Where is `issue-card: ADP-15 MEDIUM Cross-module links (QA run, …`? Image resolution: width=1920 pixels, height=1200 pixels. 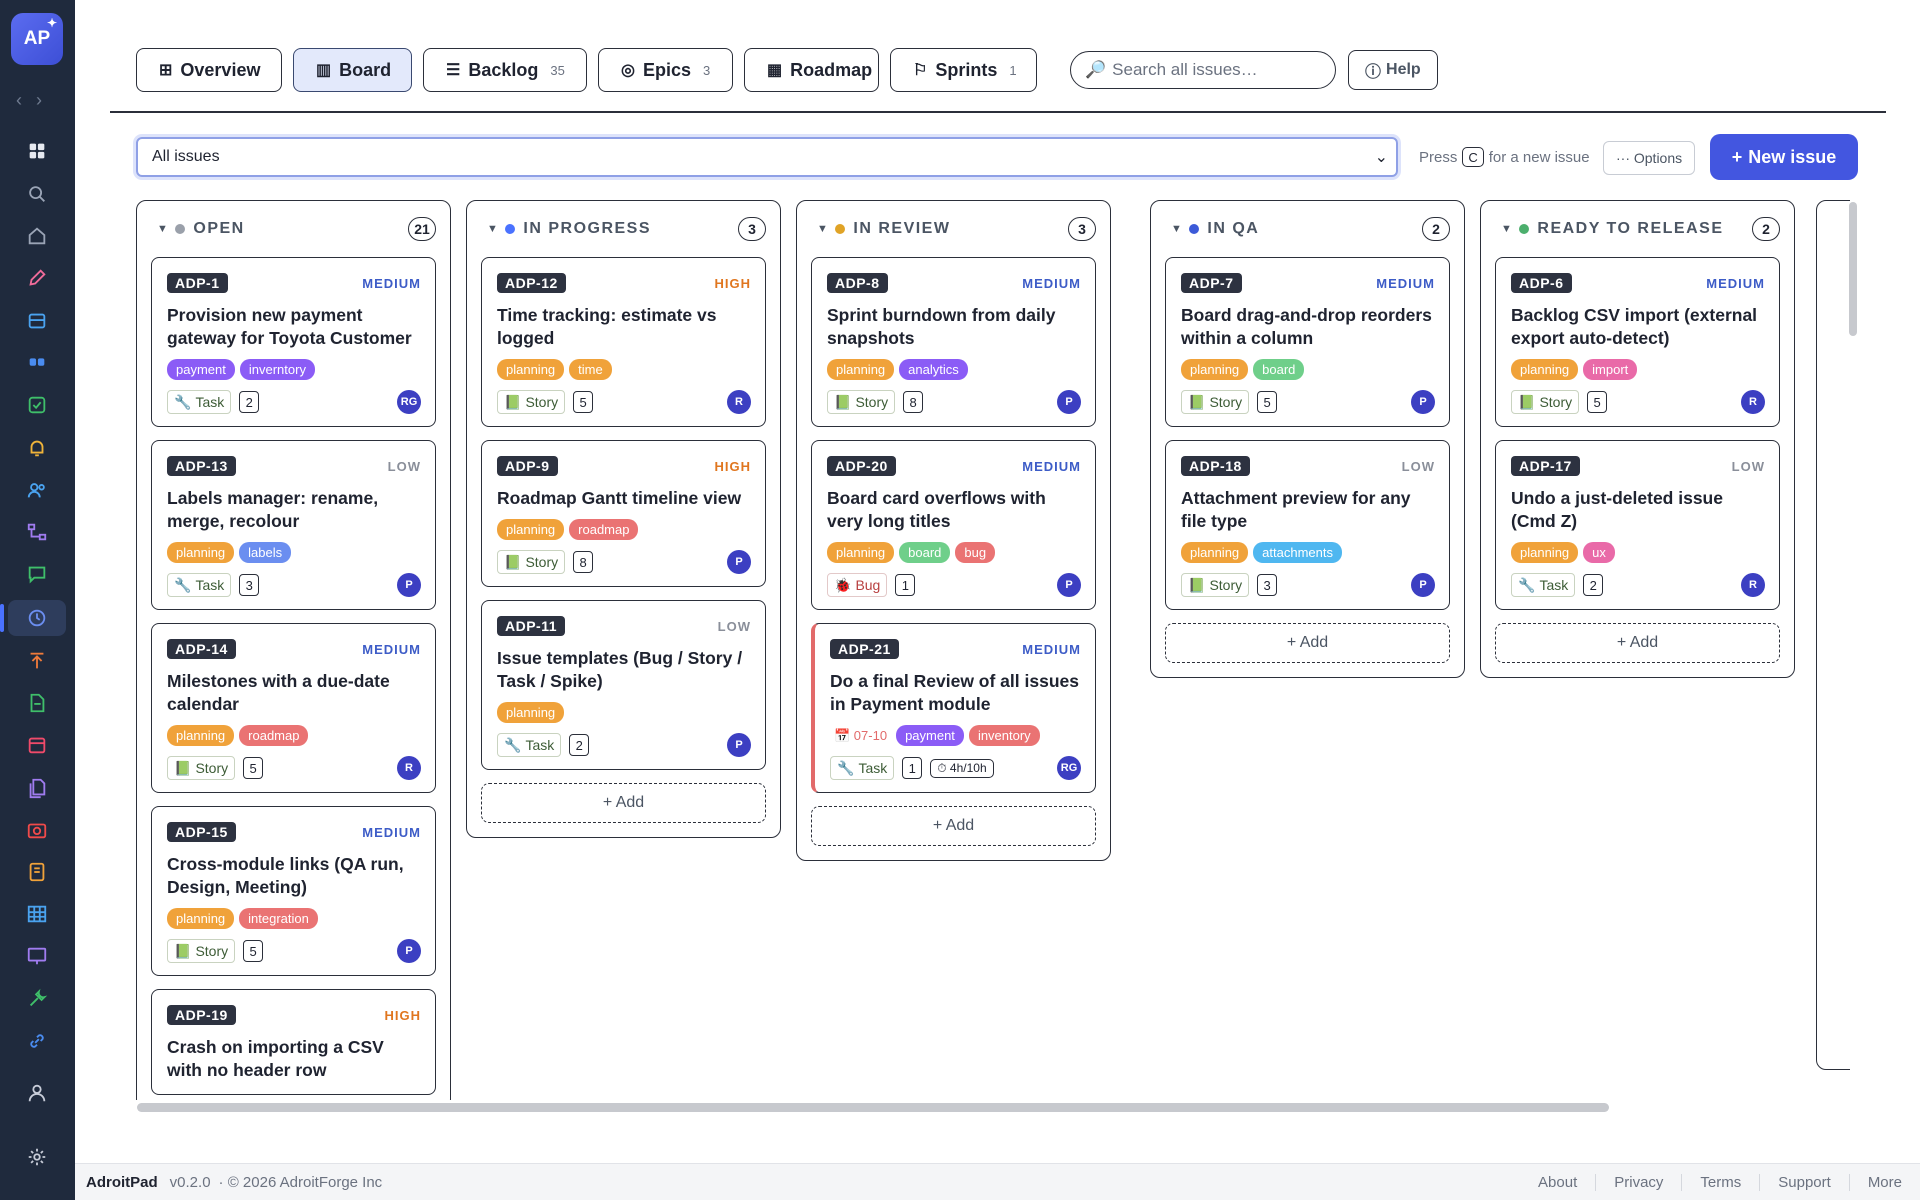 issue-card: ADP-15 MEDIUM Cross-module links (QA run, … is located at coordinates (293, 891).